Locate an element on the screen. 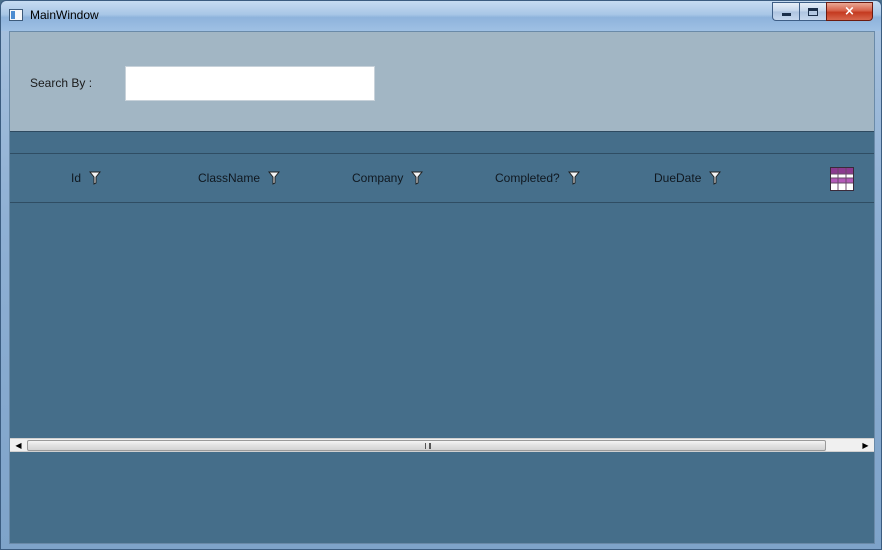  scroll-left-button: ◀ is located at coordinates (18, 445).